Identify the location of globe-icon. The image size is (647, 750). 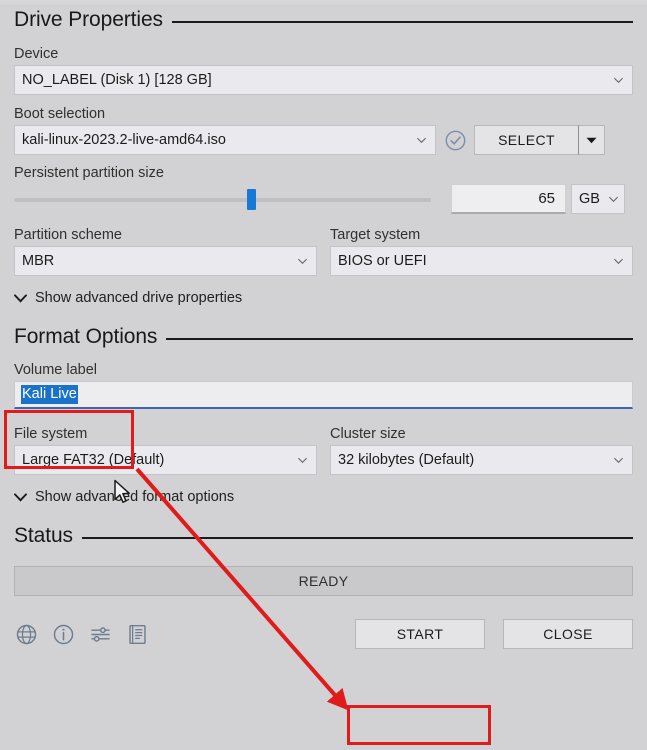
(26, 634).